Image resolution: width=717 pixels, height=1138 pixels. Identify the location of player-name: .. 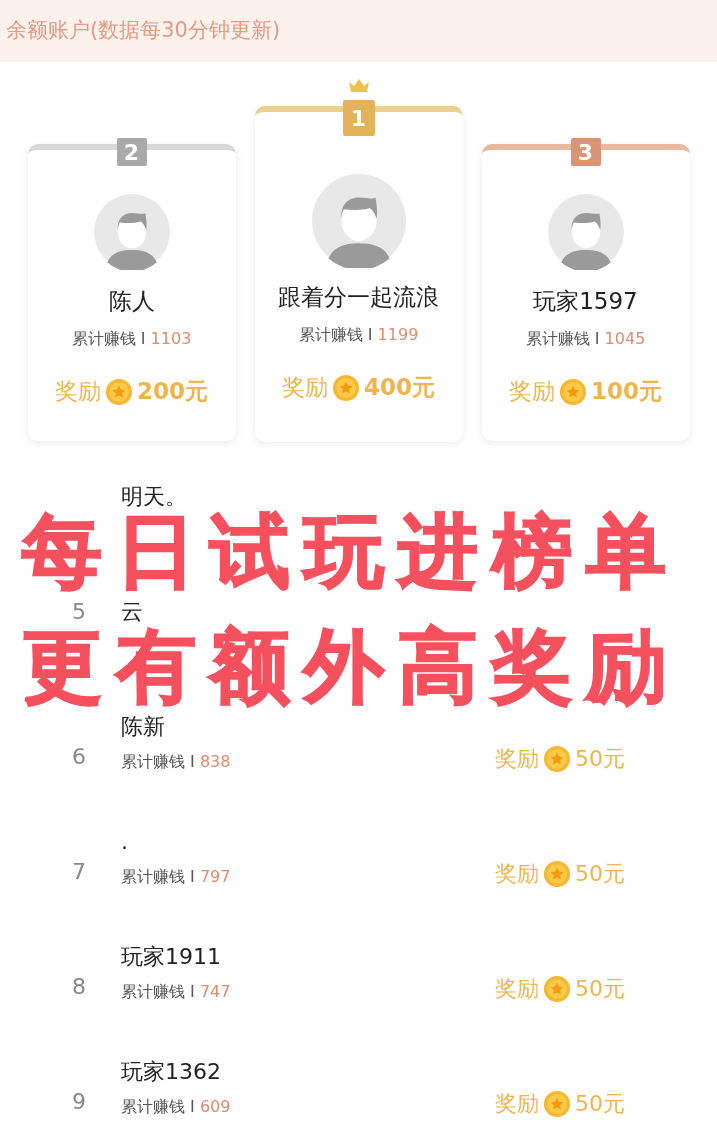
(125, 842).